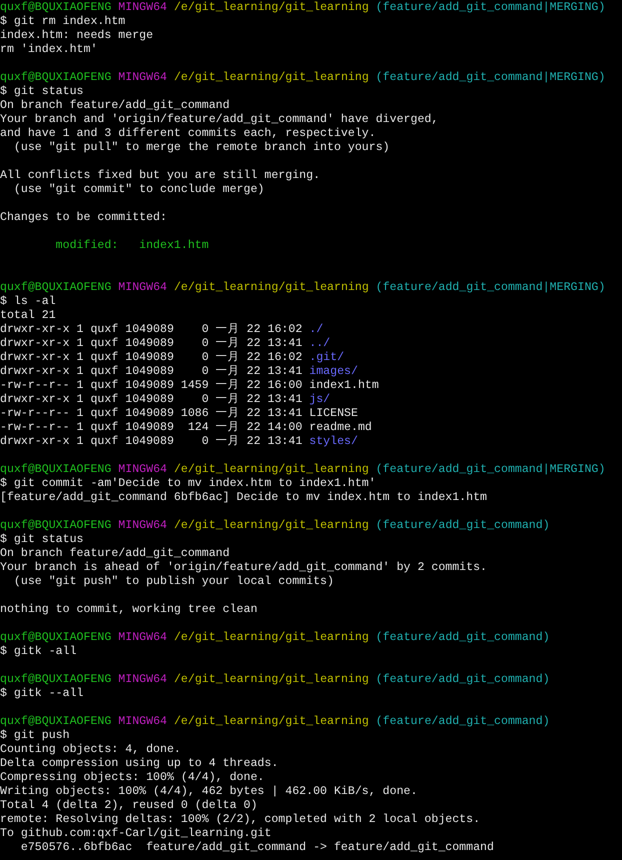 This screenshot has width=622, height=860. Describe the element at coordinates (90, 749) in the screenshot. I see `output-text: Counting objects: 4, done.` at that location.